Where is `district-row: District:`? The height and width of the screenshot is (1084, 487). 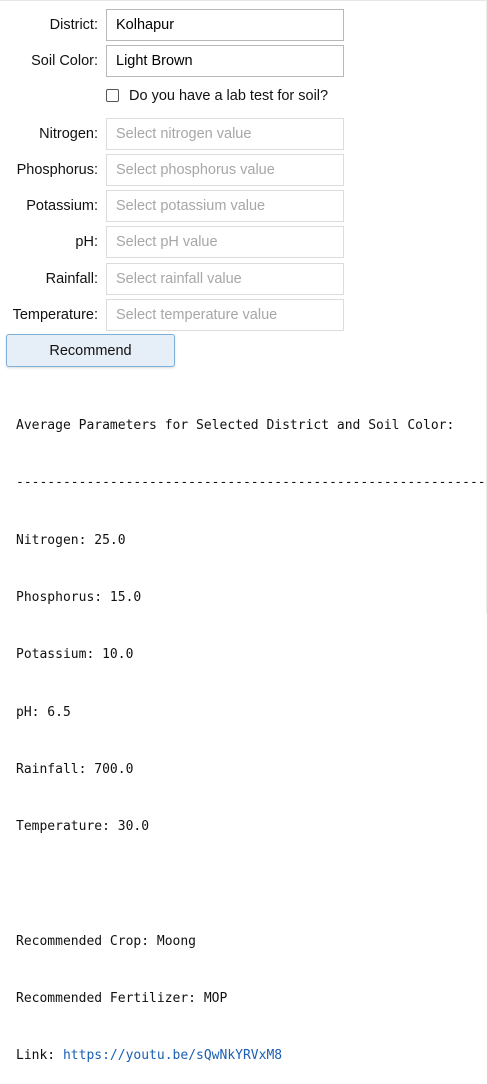
district-row: District: is located at coordinates (243, 25).